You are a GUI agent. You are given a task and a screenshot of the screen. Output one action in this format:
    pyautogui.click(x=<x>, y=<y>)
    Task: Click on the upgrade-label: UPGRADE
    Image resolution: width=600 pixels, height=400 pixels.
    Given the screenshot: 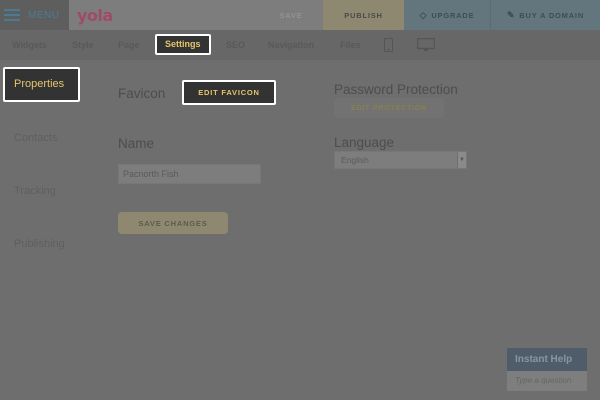 What is the action you would take?
    pyautogui.click(x=453, y=15)
    